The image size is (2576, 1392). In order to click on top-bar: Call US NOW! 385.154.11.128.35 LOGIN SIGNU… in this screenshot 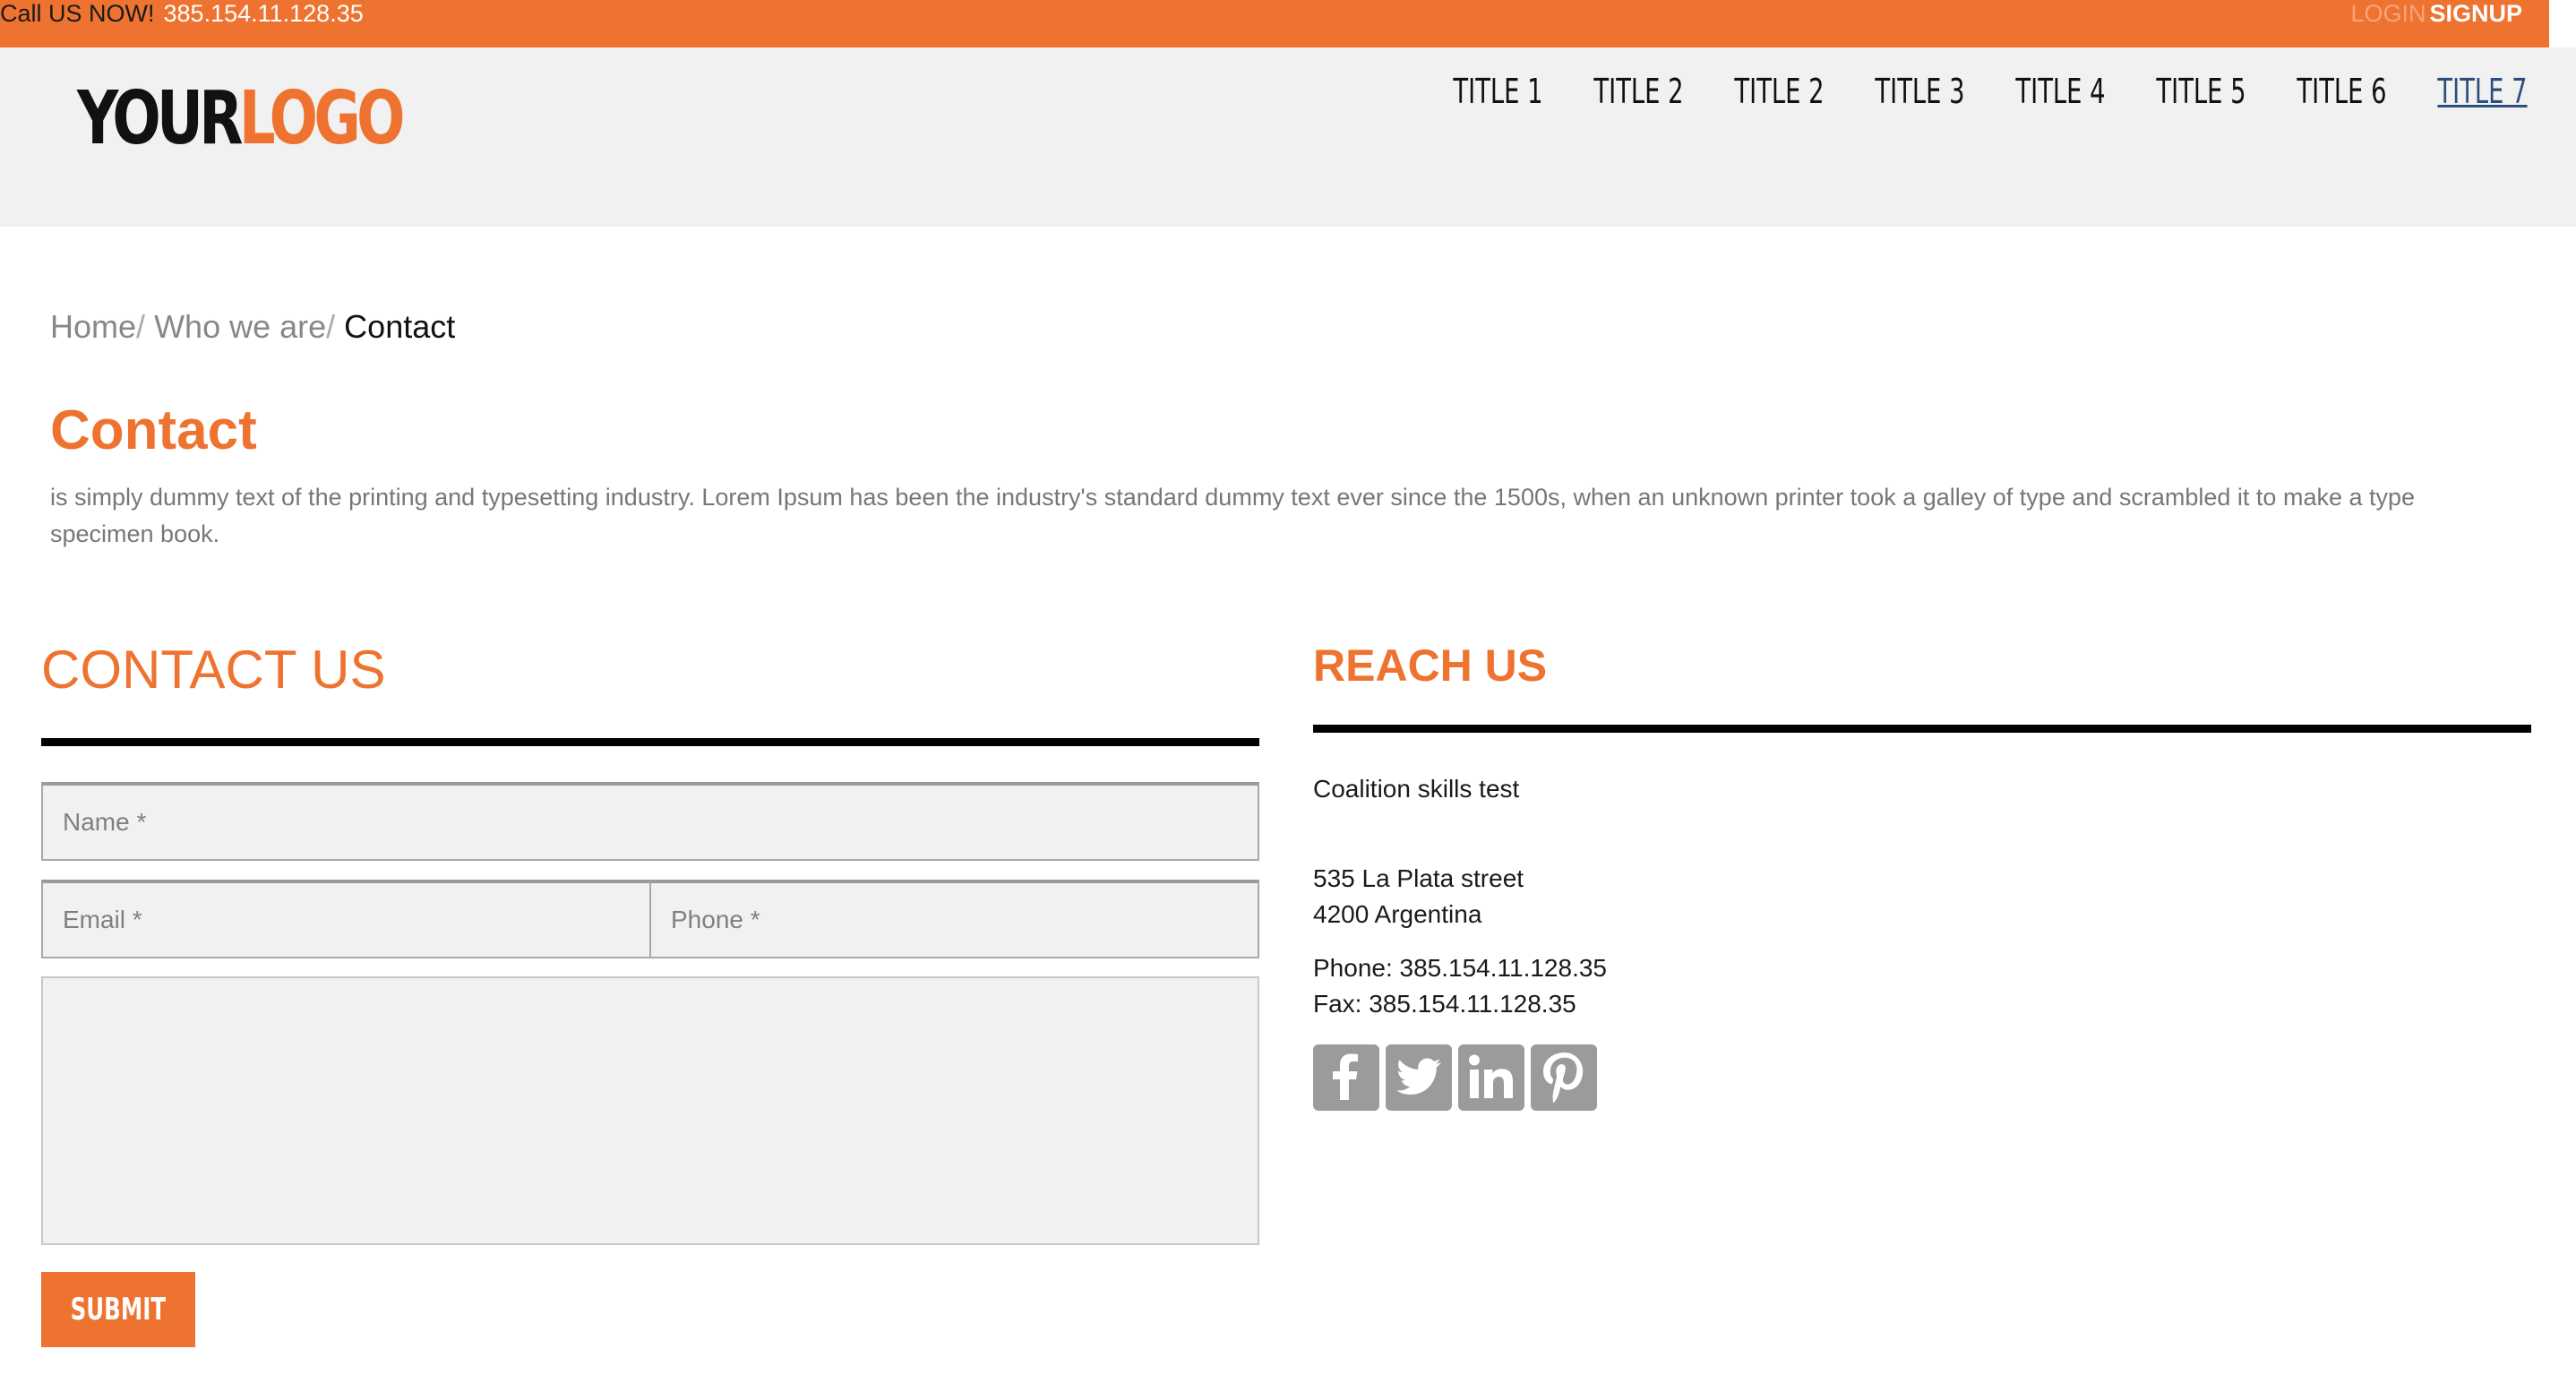, I will do `click(1274, 23)`.